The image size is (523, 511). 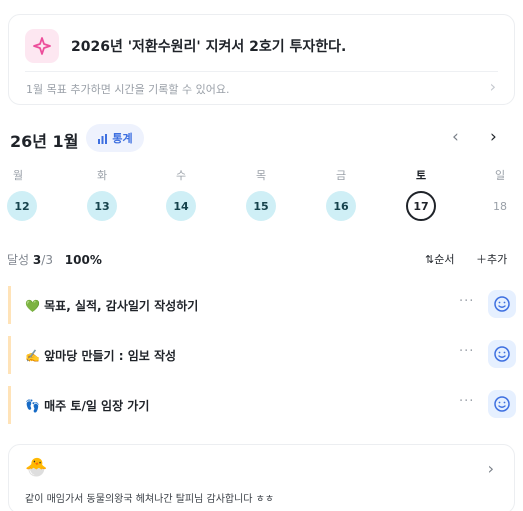 What do you see at coordinates (455, 137) in the screenshot?
I see `chevron-left-icon: ‹` at bounding box center [455, 137].